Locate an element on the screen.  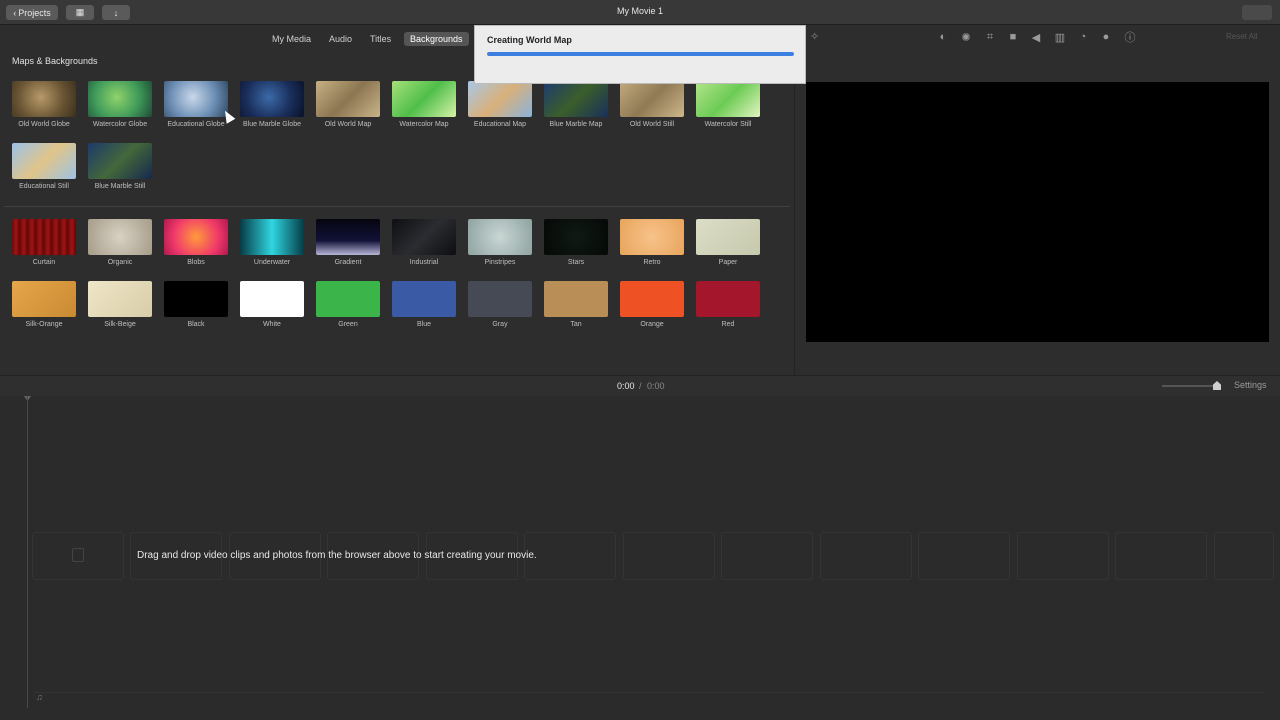
background-tile: Gray is located at coordinates (500, 306).